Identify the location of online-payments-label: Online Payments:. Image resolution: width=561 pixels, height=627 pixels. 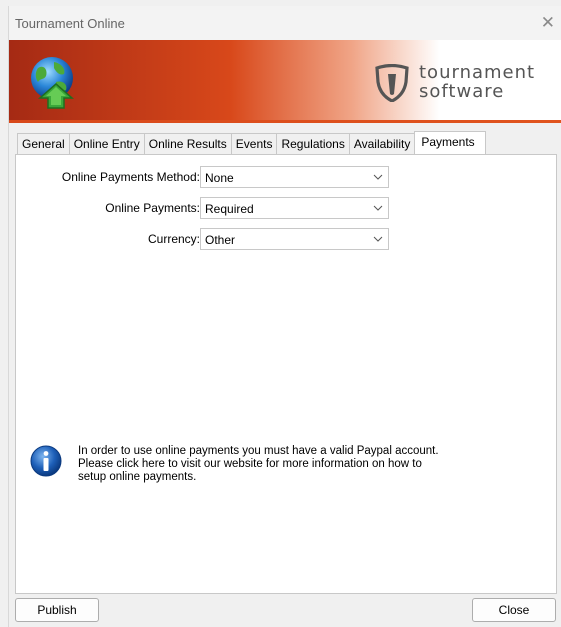
(152, 208).